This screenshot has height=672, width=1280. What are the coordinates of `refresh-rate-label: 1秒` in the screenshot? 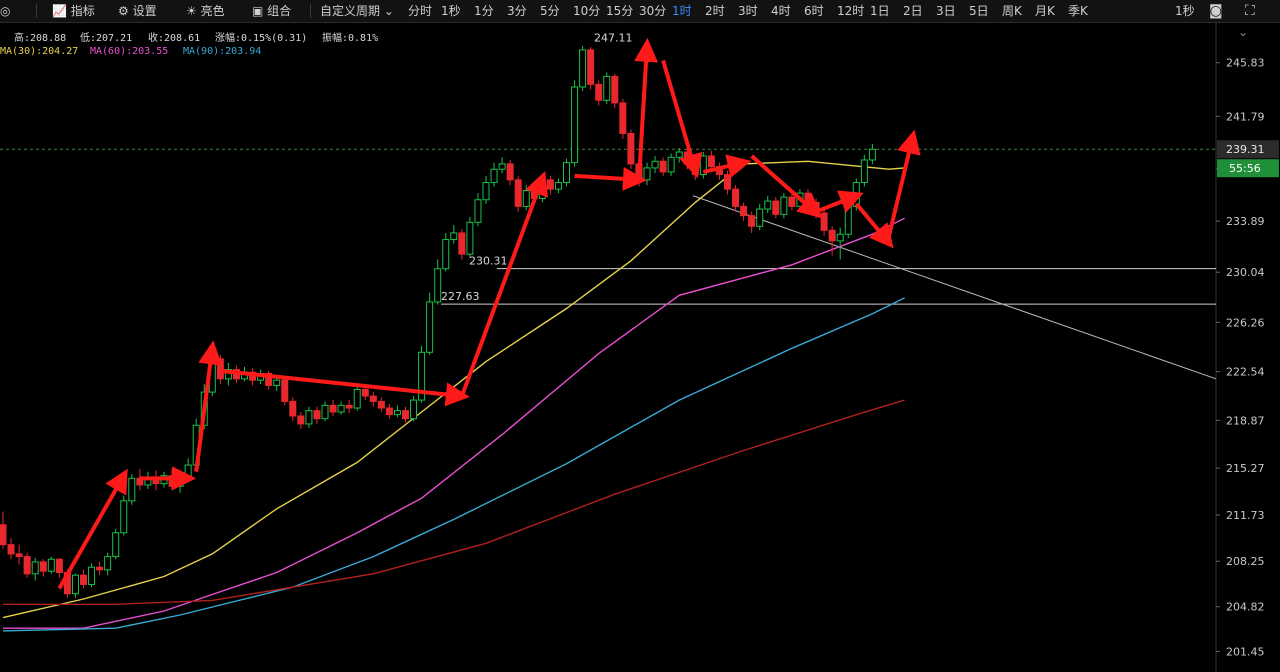 It's located at (1185, 11).